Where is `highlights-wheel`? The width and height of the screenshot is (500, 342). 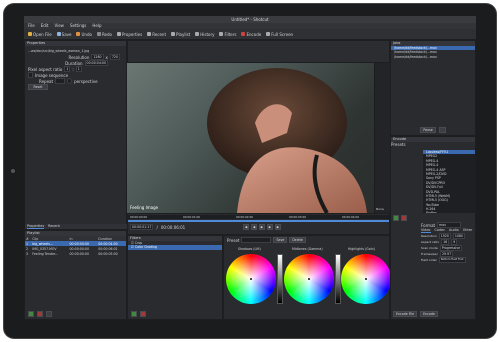
highlights-wheel is located at coordinates (366, 279).